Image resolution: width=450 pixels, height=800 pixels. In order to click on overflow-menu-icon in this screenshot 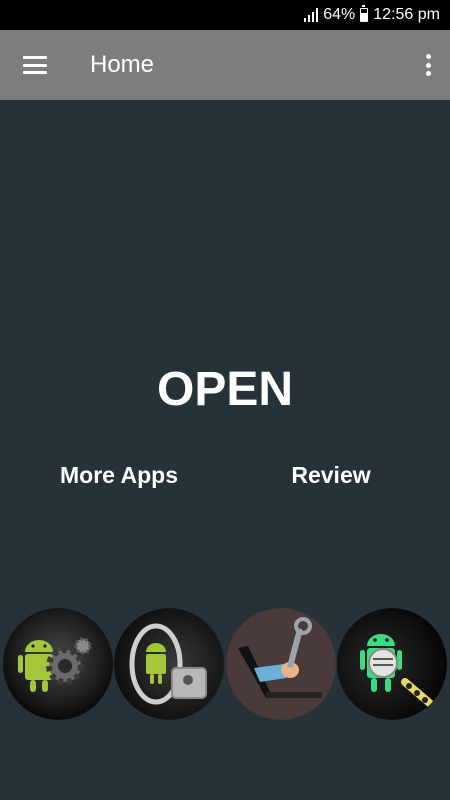, I will do `click(428, 65)`.